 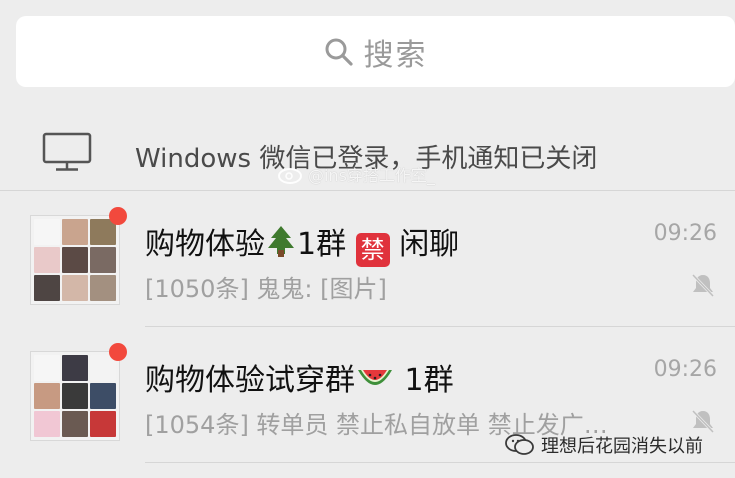 What do you see at coordinates (266, 289) in the screenshot?
I see `chat-preview: [1050条] 鬼鬼: [图片]` at bounding box center [266, 289].